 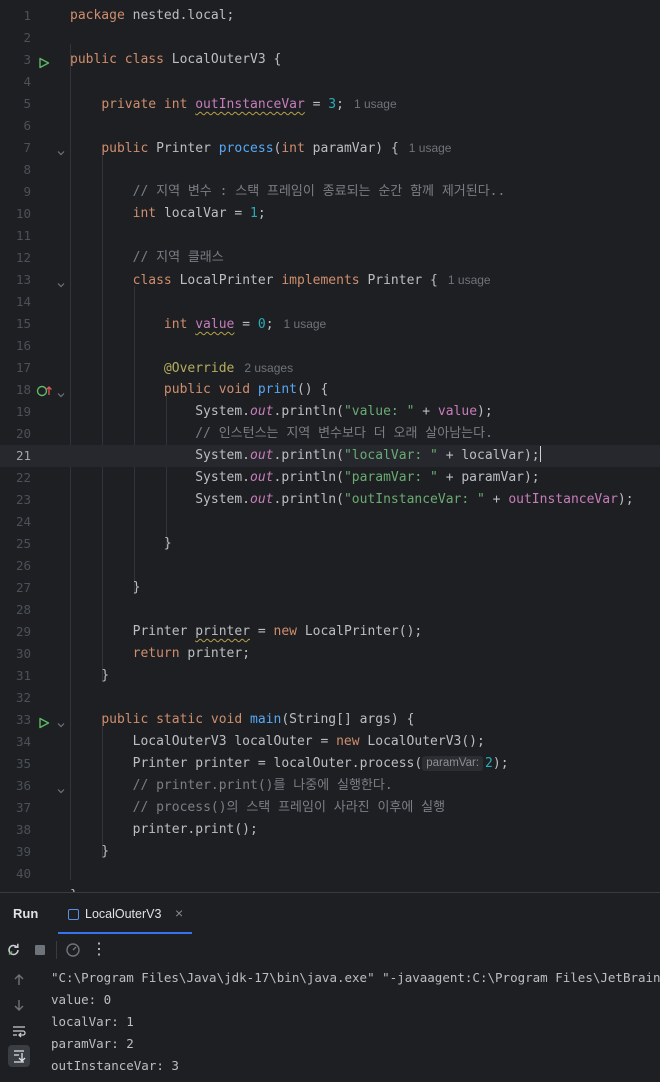 What do you see at coordinates (19, 1056) in the screenshot?
I see `scroll-to-end-icon` at bounding box center [19, 1056].